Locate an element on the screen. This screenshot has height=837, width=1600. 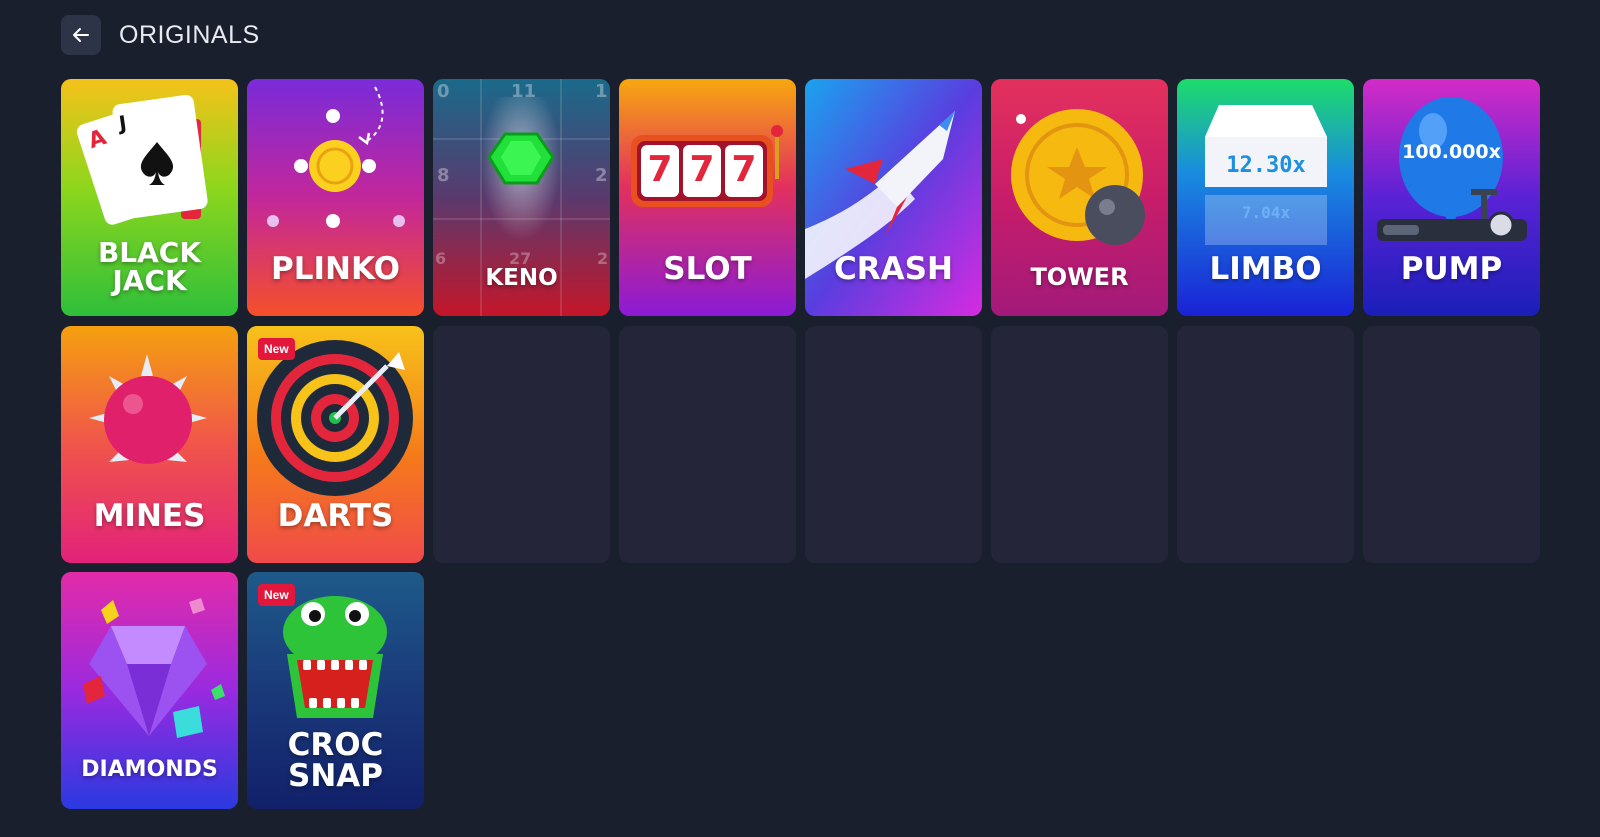
game-card-crash: CRASH is located at coordinates (893, 197).